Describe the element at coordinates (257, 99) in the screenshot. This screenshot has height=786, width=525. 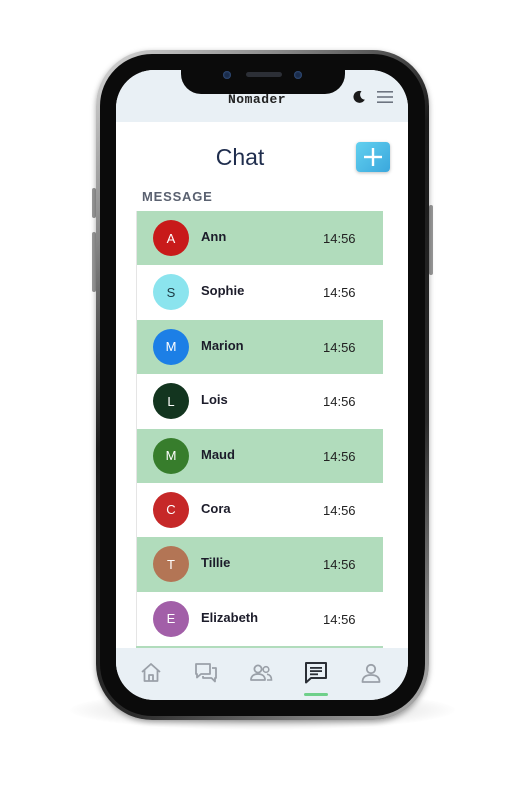
I see `brand-logo: Nomader` at that location.